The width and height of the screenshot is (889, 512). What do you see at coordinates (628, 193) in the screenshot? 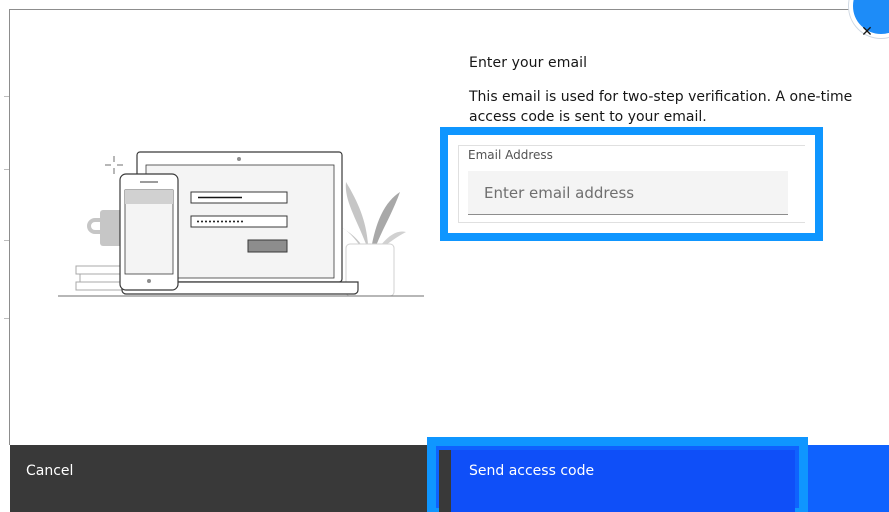
I see `email-input` at bounding box center [628, 193].